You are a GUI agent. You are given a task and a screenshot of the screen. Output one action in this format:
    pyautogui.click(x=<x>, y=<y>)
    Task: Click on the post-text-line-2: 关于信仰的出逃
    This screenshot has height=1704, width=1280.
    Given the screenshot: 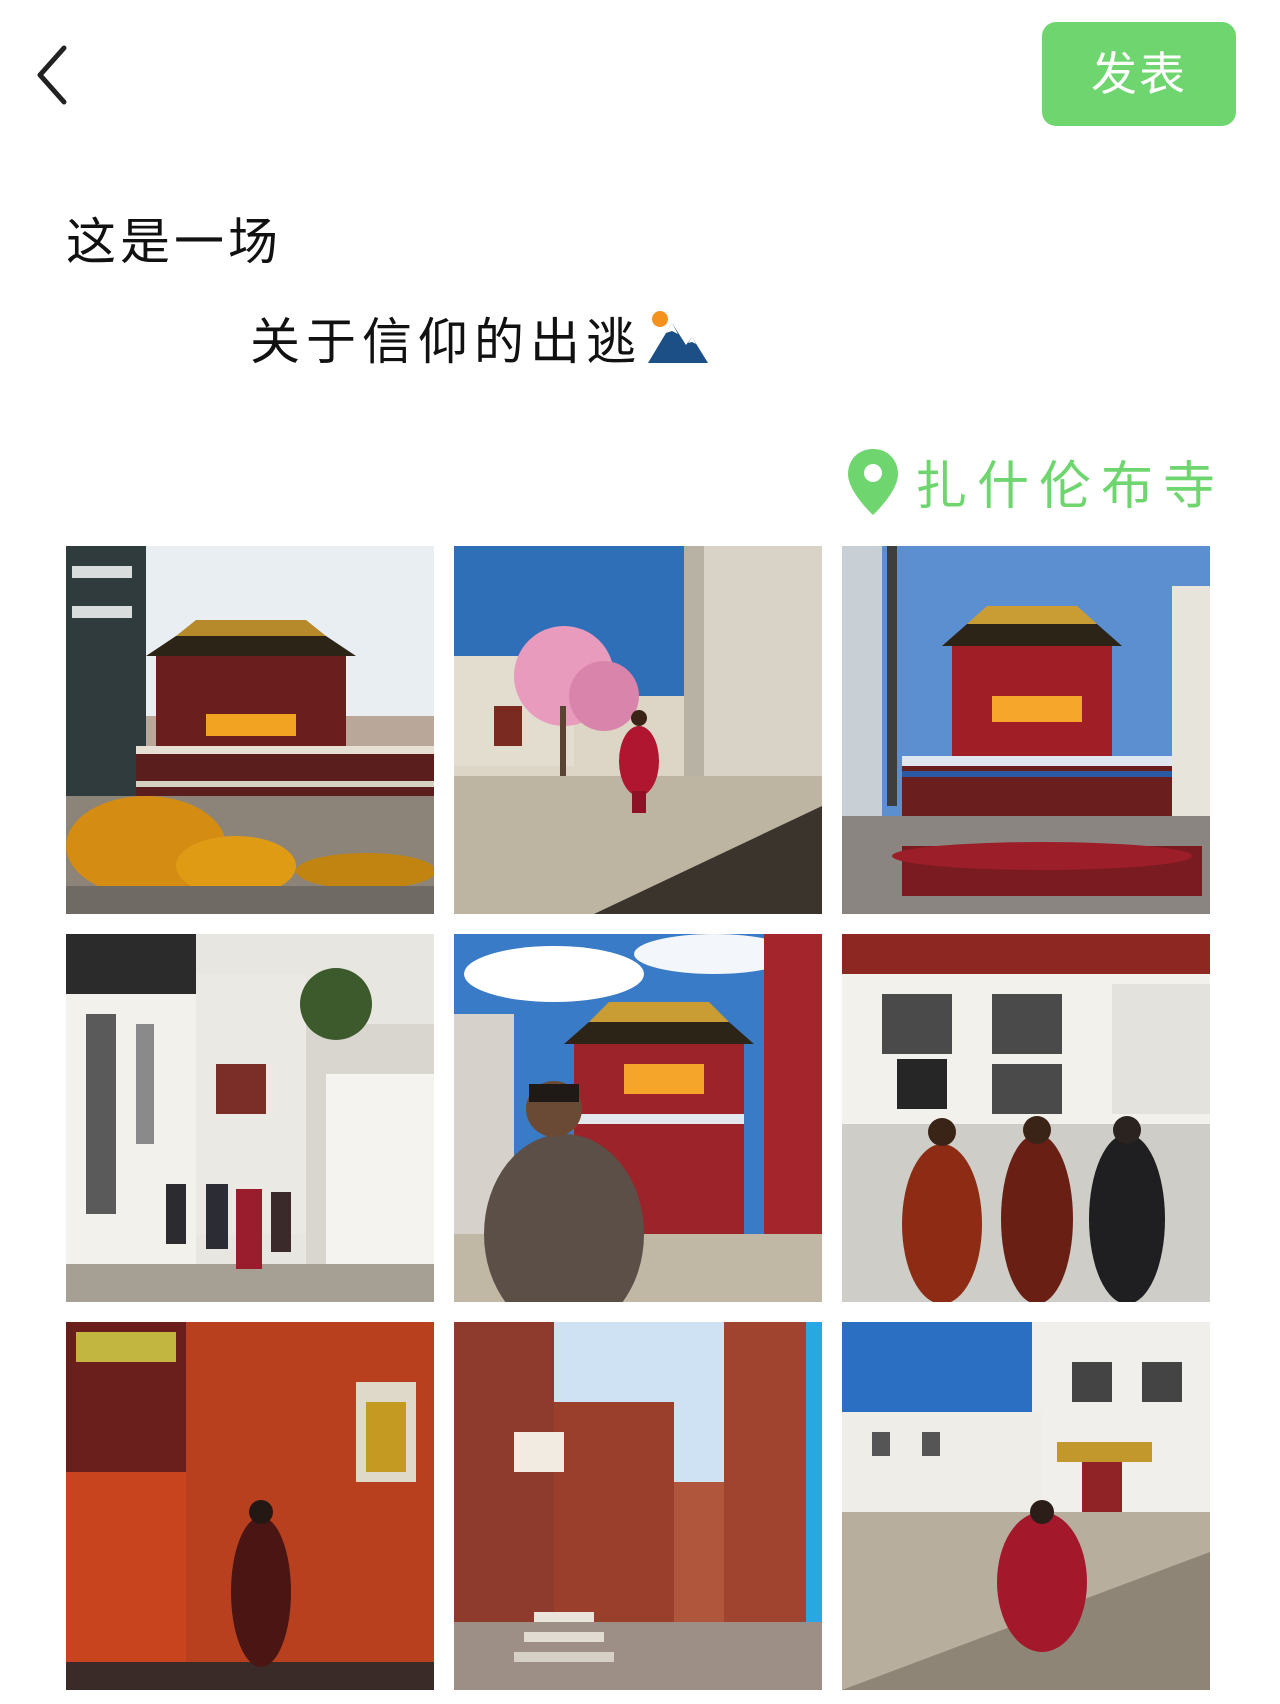 What is the action you would take?
    pyautogui.click(x=480, y=338)
    